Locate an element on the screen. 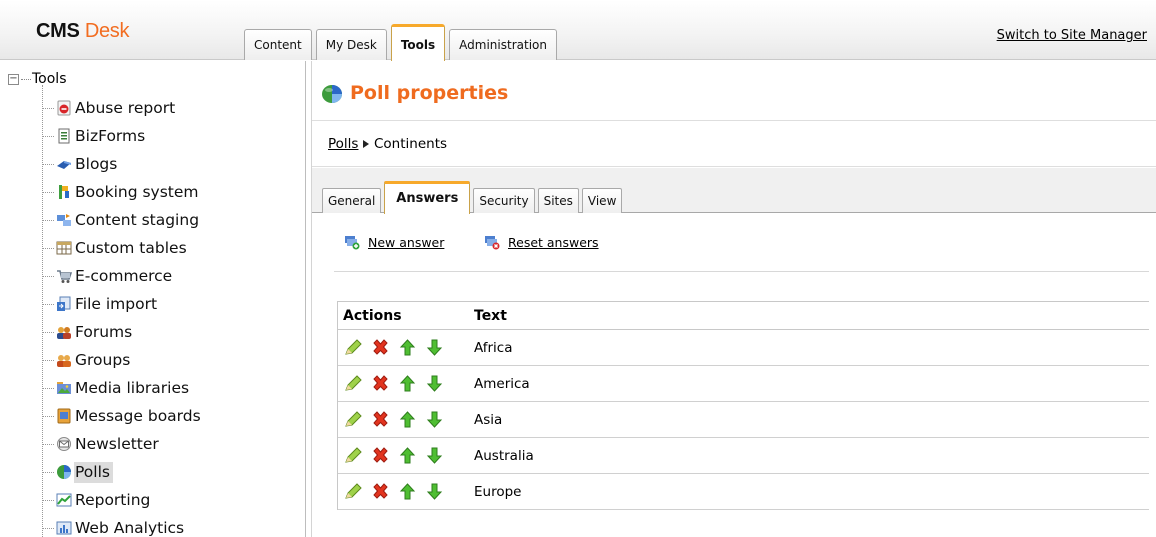 The image size is (1156, 537). tree-item-abuse-report: Abuse report is located at coordinates (110, 108).